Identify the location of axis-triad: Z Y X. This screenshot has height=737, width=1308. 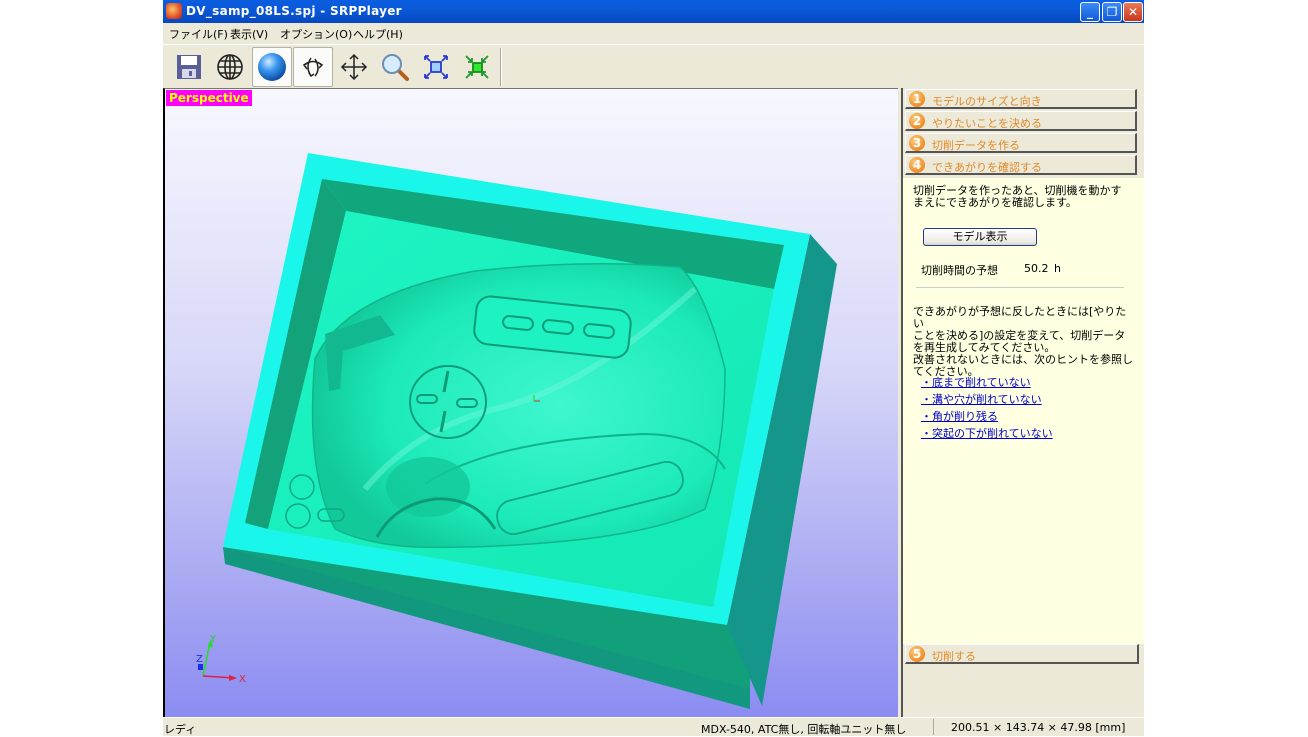
(221, 659).